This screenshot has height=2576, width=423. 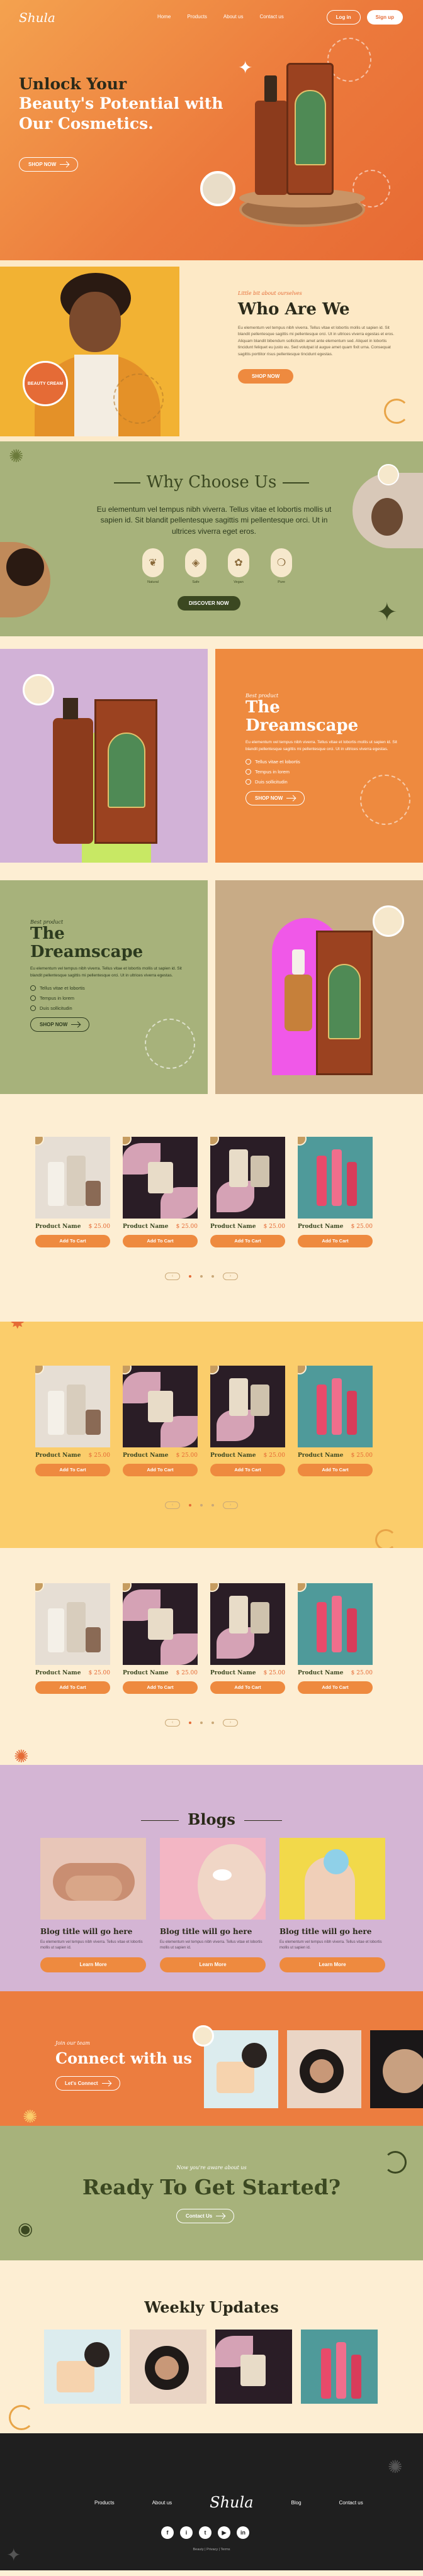 What do you see at coordinates (25, 579) in the screenshot?
I see `model-thumb-left` at bounding box center [25, 579].